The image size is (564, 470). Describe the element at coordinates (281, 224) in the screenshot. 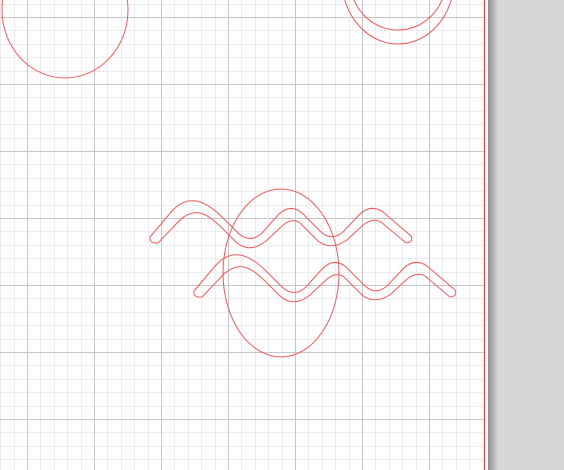

I see `wave-band-upper` at that location.